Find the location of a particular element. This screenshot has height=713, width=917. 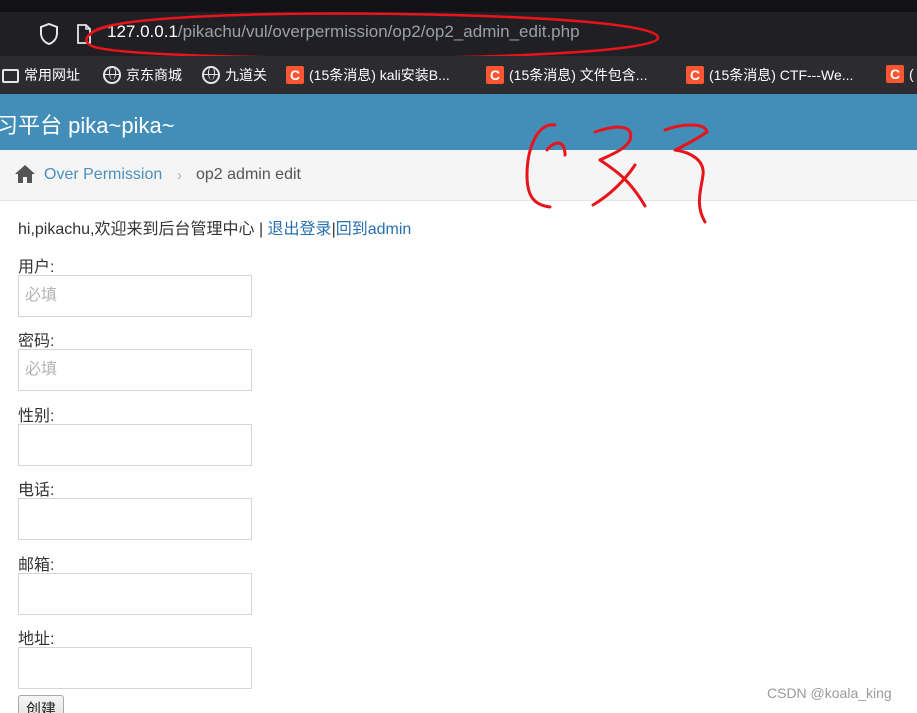

bookmark-label: ( is located at coordinates (911, 74).